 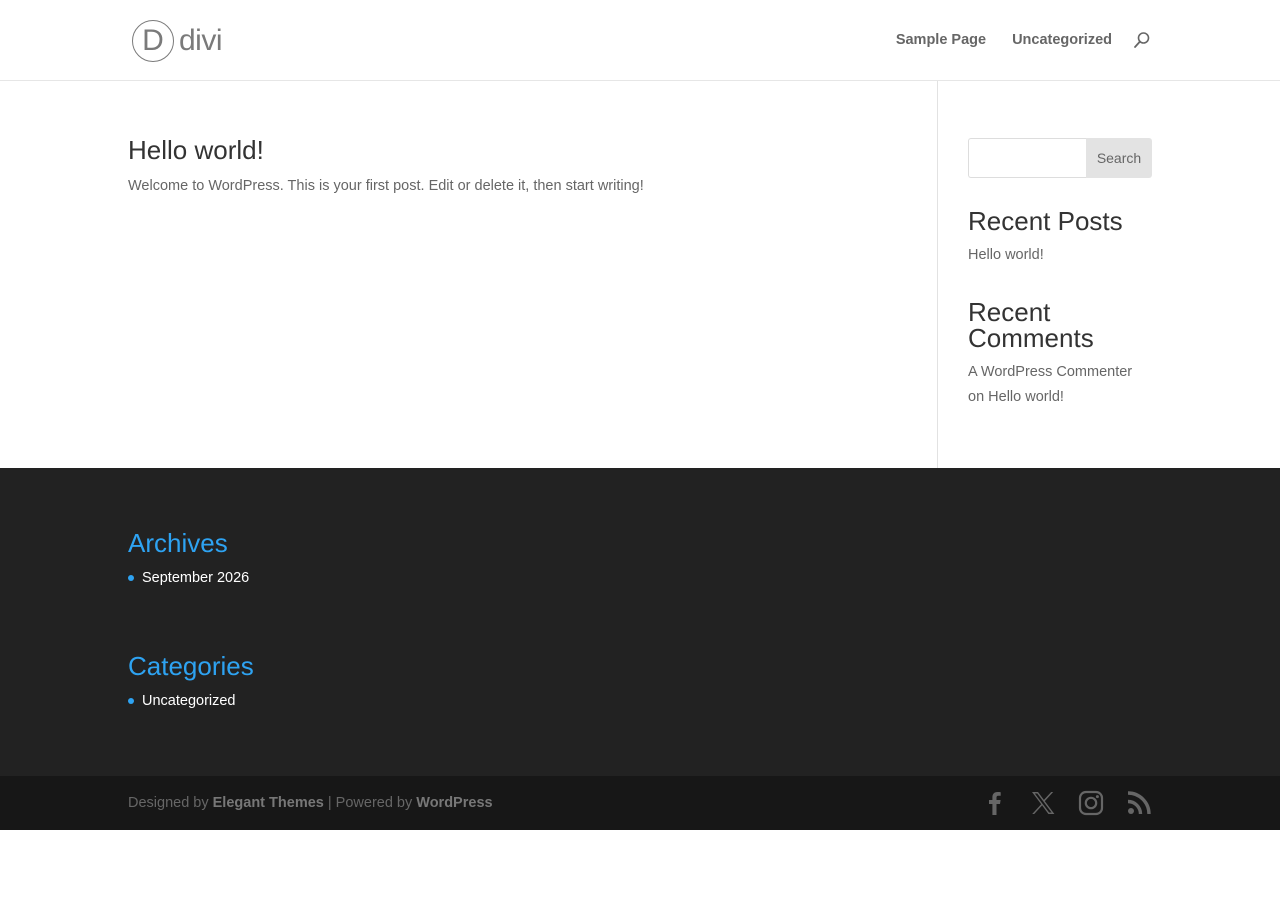 I want to click on site-header: D divi Sample Page Uncategorized, so click(x=640, y=40).